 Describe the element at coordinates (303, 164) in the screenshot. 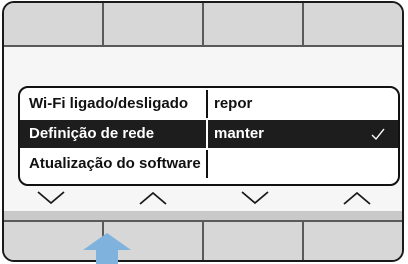

I see `menu-item-value` at that location.